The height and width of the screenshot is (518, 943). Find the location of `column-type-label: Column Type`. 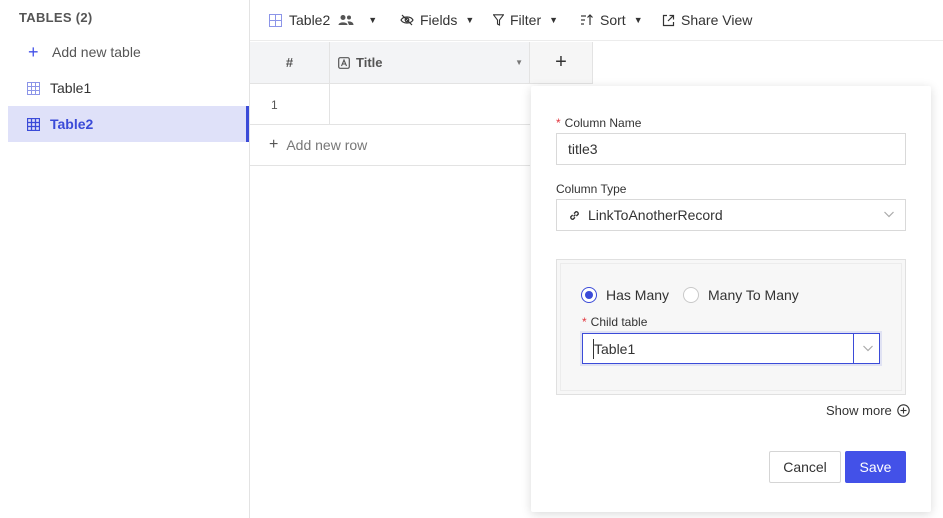

column-type-label: Column Type is located at coordinates (591, 189).